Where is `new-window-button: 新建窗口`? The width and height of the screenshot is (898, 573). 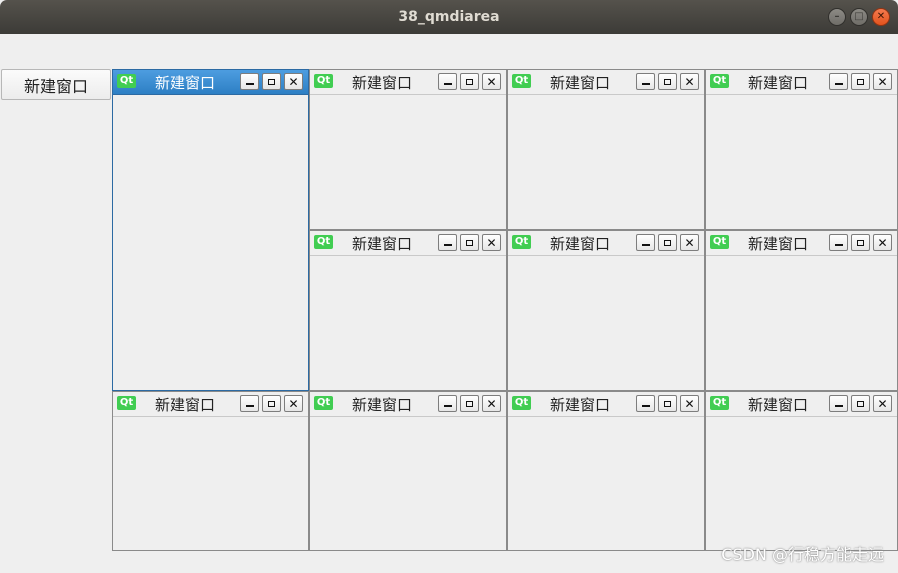 new-window-button: 新建窗口 is located at coordinates (56, 84).